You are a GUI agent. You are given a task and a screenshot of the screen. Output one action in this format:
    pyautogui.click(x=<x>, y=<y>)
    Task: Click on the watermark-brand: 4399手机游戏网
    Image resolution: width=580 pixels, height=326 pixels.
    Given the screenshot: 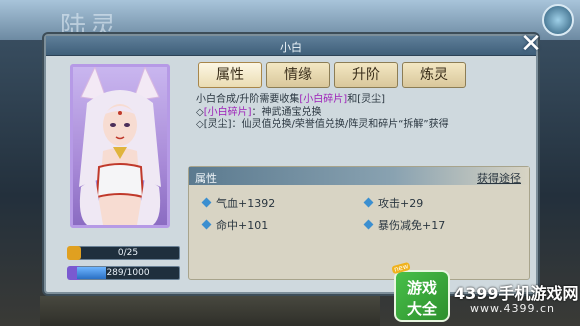 What is the action you would take?
    pyautogui.click(x=516, y=293)
    